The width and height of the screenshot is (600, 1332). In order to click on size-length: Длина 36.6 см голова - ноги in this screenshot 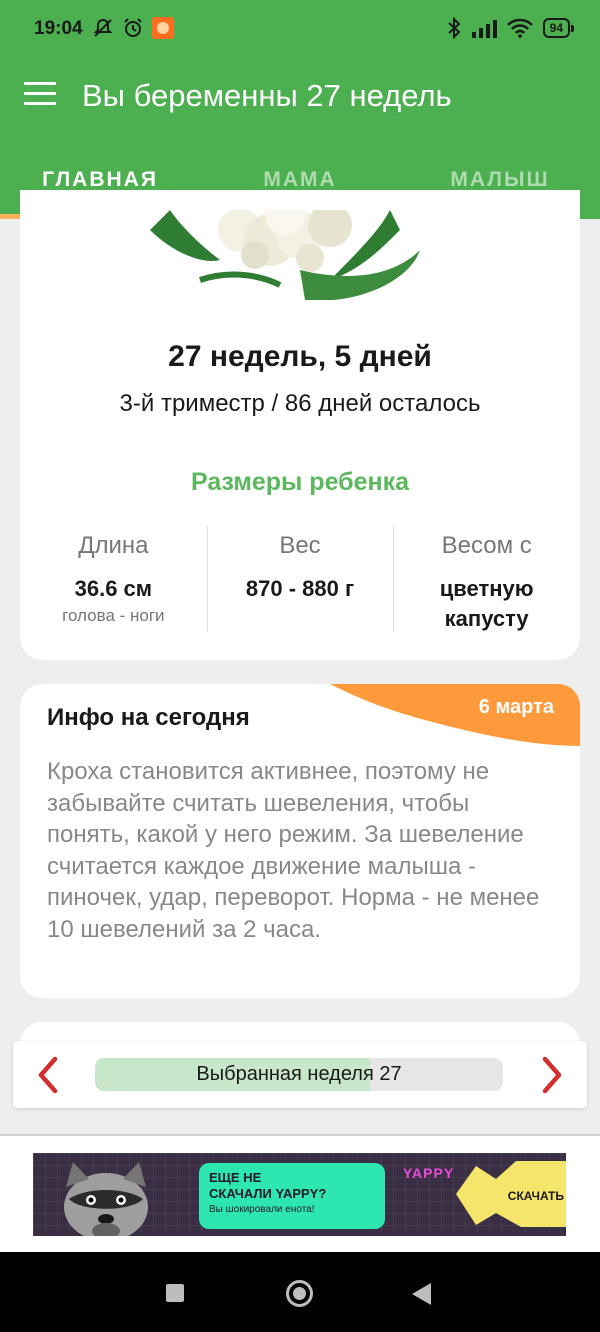, I will do `click(113, 581)`.